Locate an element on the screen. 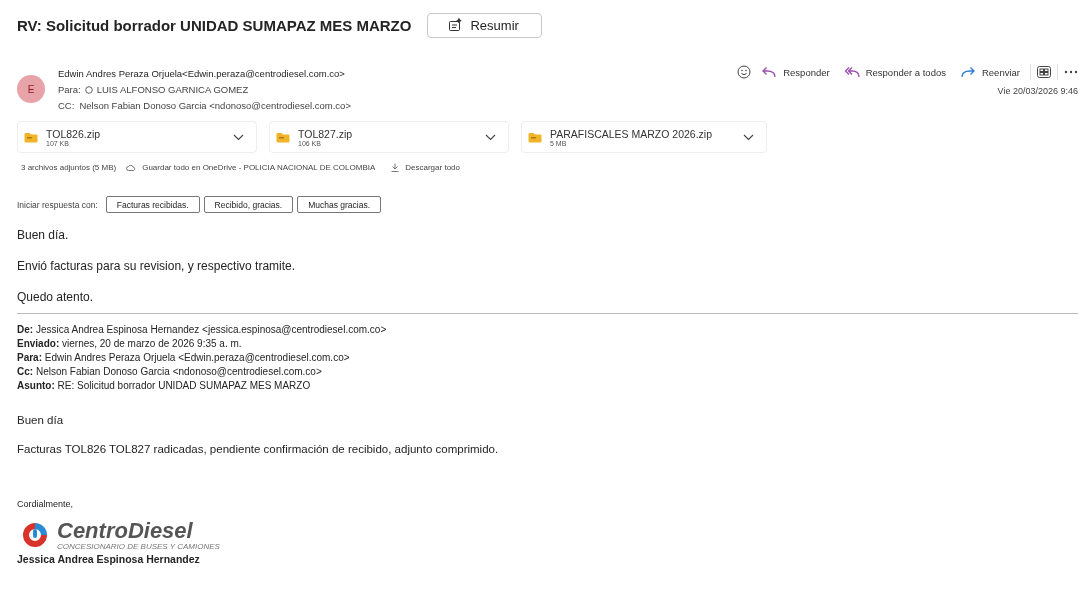 The width and height of the screenshot is (1086, 597). attachment-name: PARAFISCALES MARZO 2026.zip is located at coordinates (632, 133).